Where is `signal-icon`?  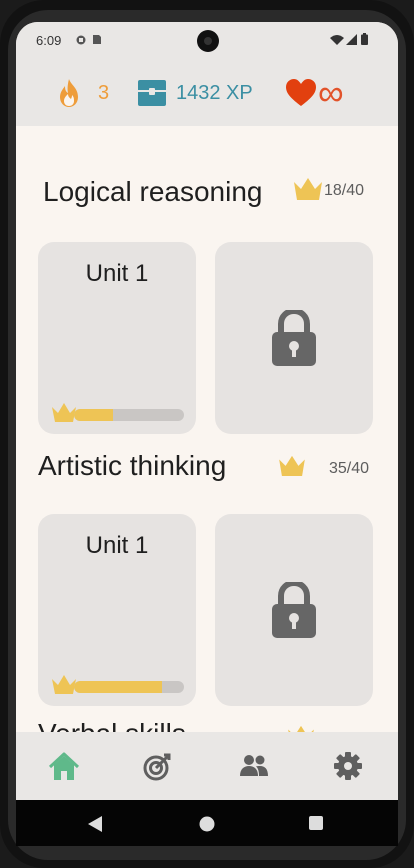
signal-icon is located at coordinates (351, 39).